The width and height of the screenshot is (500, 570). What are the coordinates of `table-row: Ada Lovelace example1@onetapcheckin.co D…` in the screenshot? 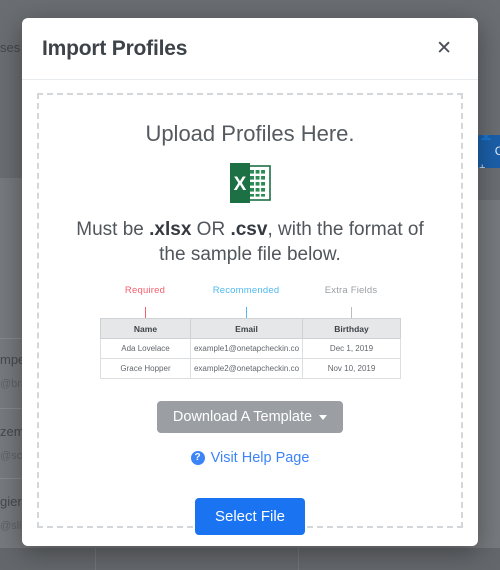 It's located at (250, 349).